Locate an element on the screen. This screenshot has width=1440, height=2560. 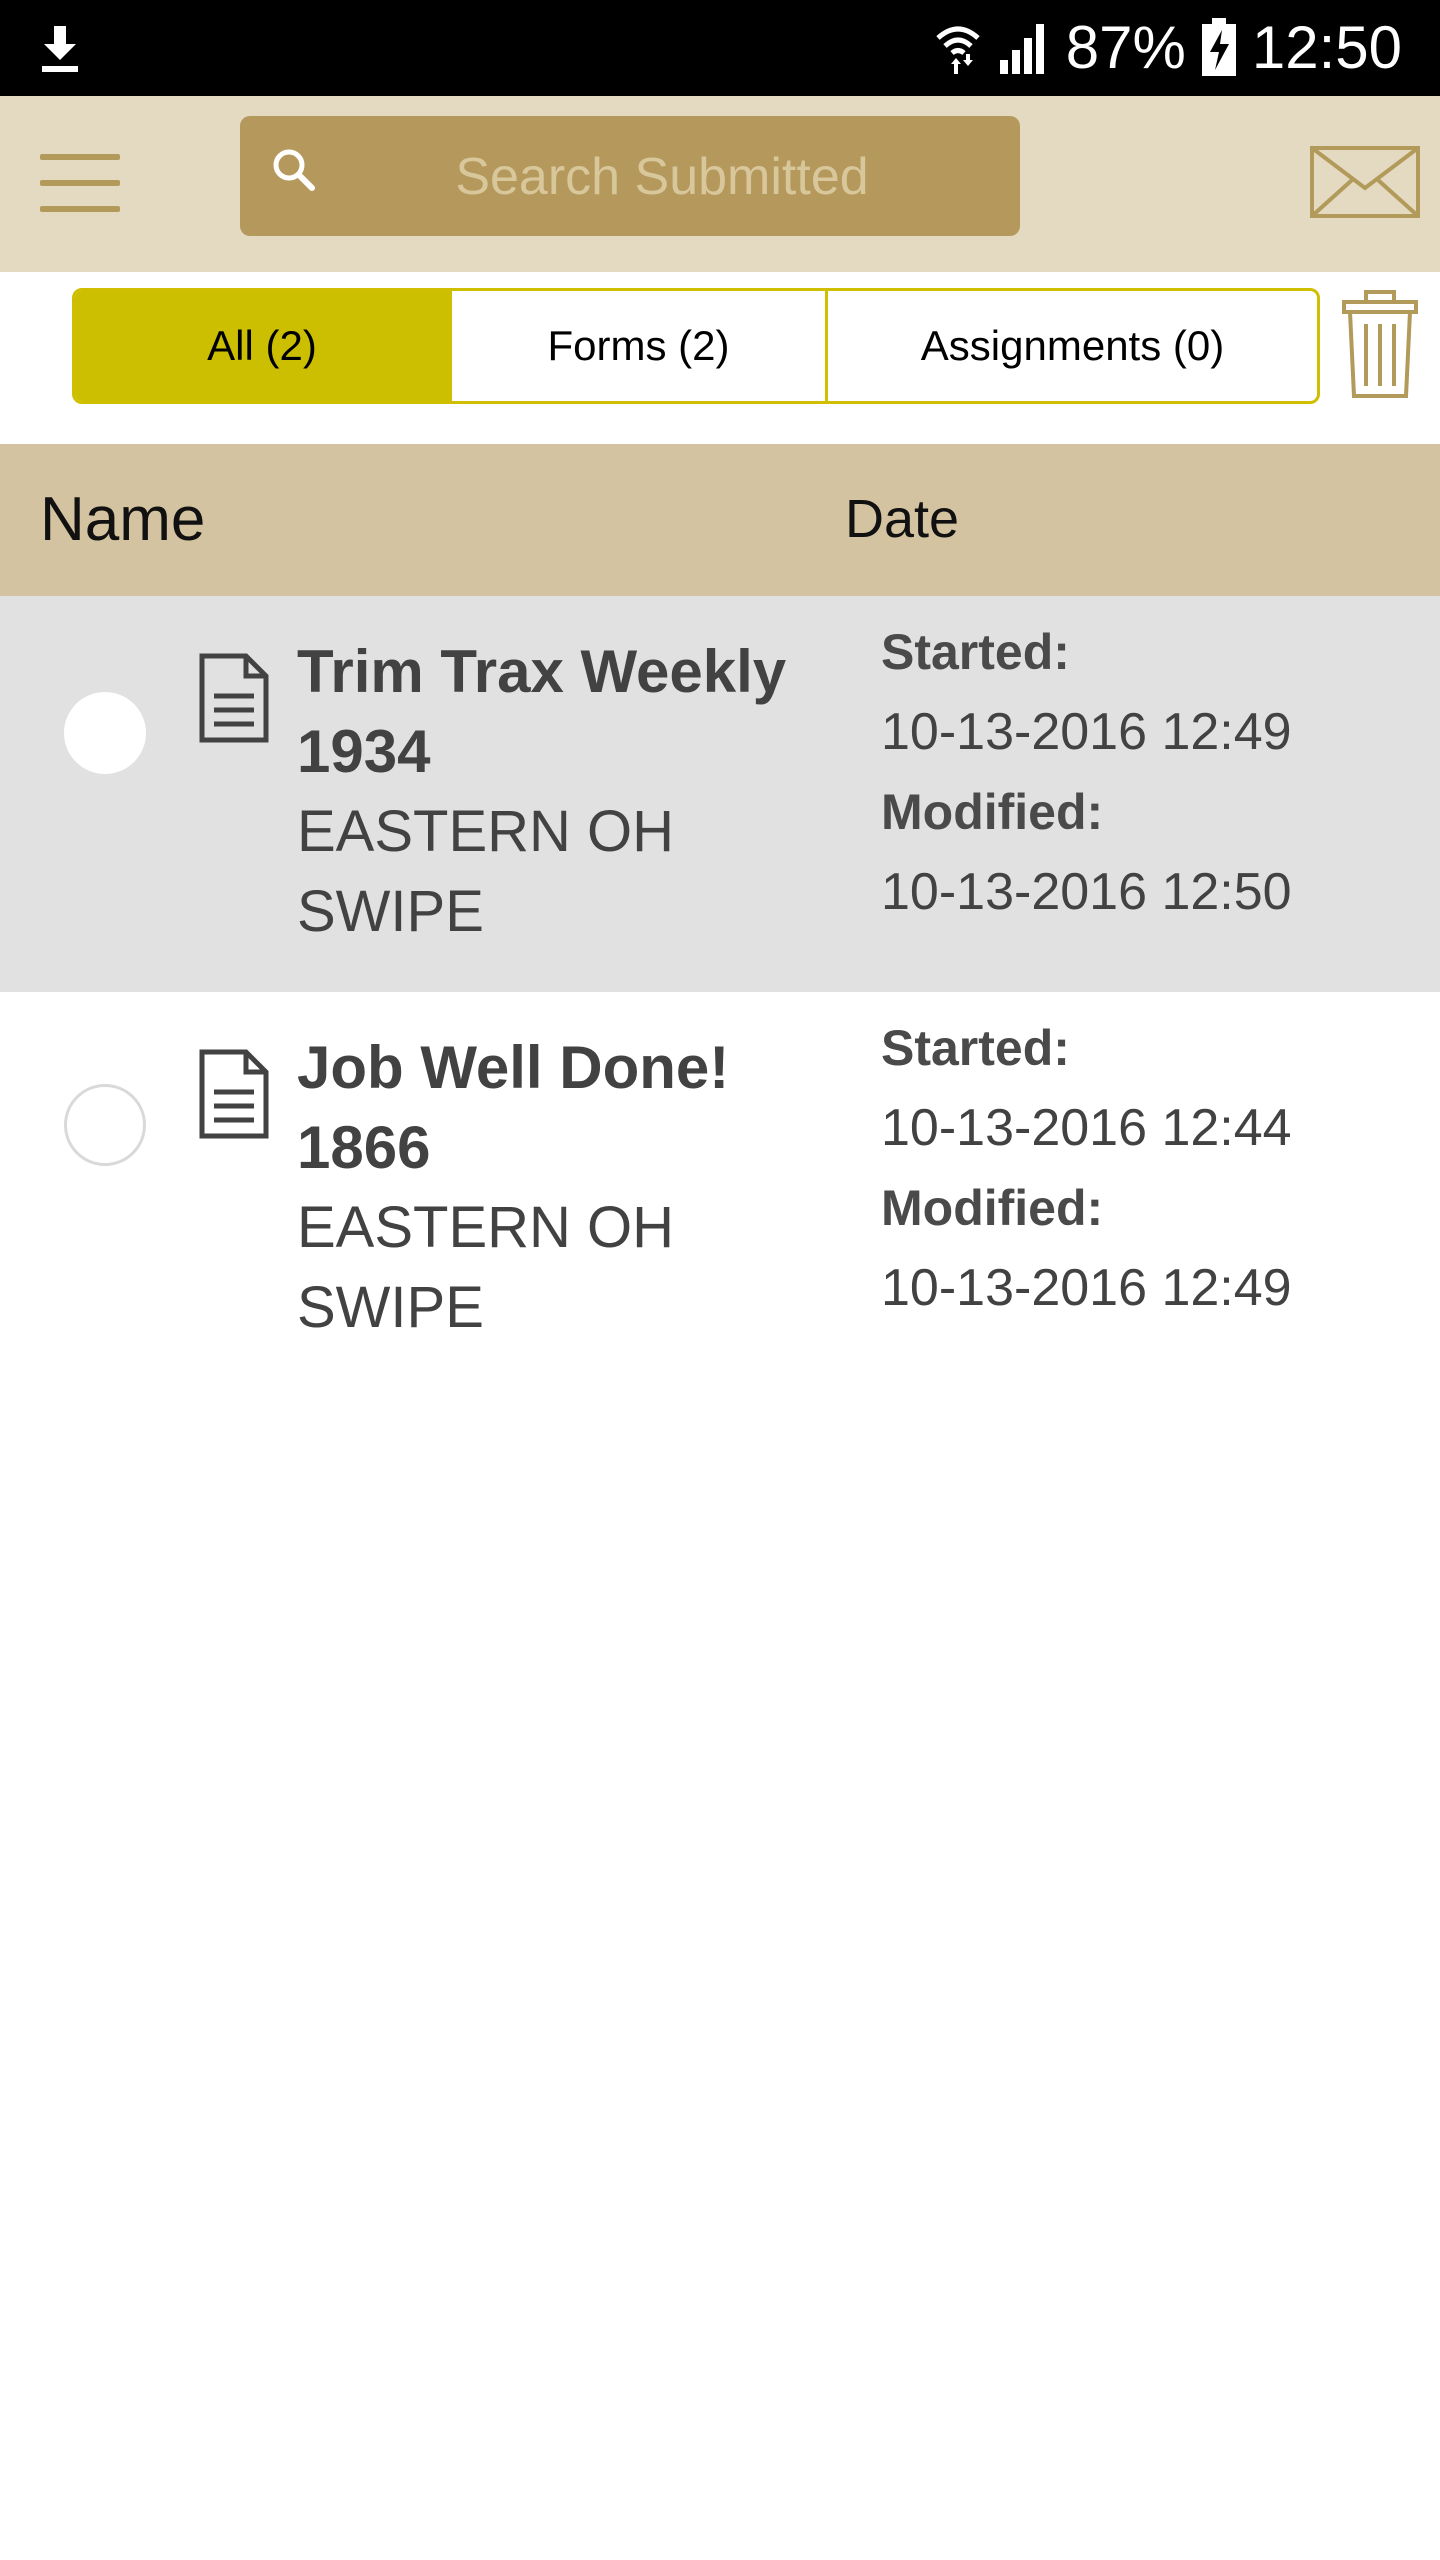
started-date: 10-13-2016 12:49 is located at coordinates (1086, 732).